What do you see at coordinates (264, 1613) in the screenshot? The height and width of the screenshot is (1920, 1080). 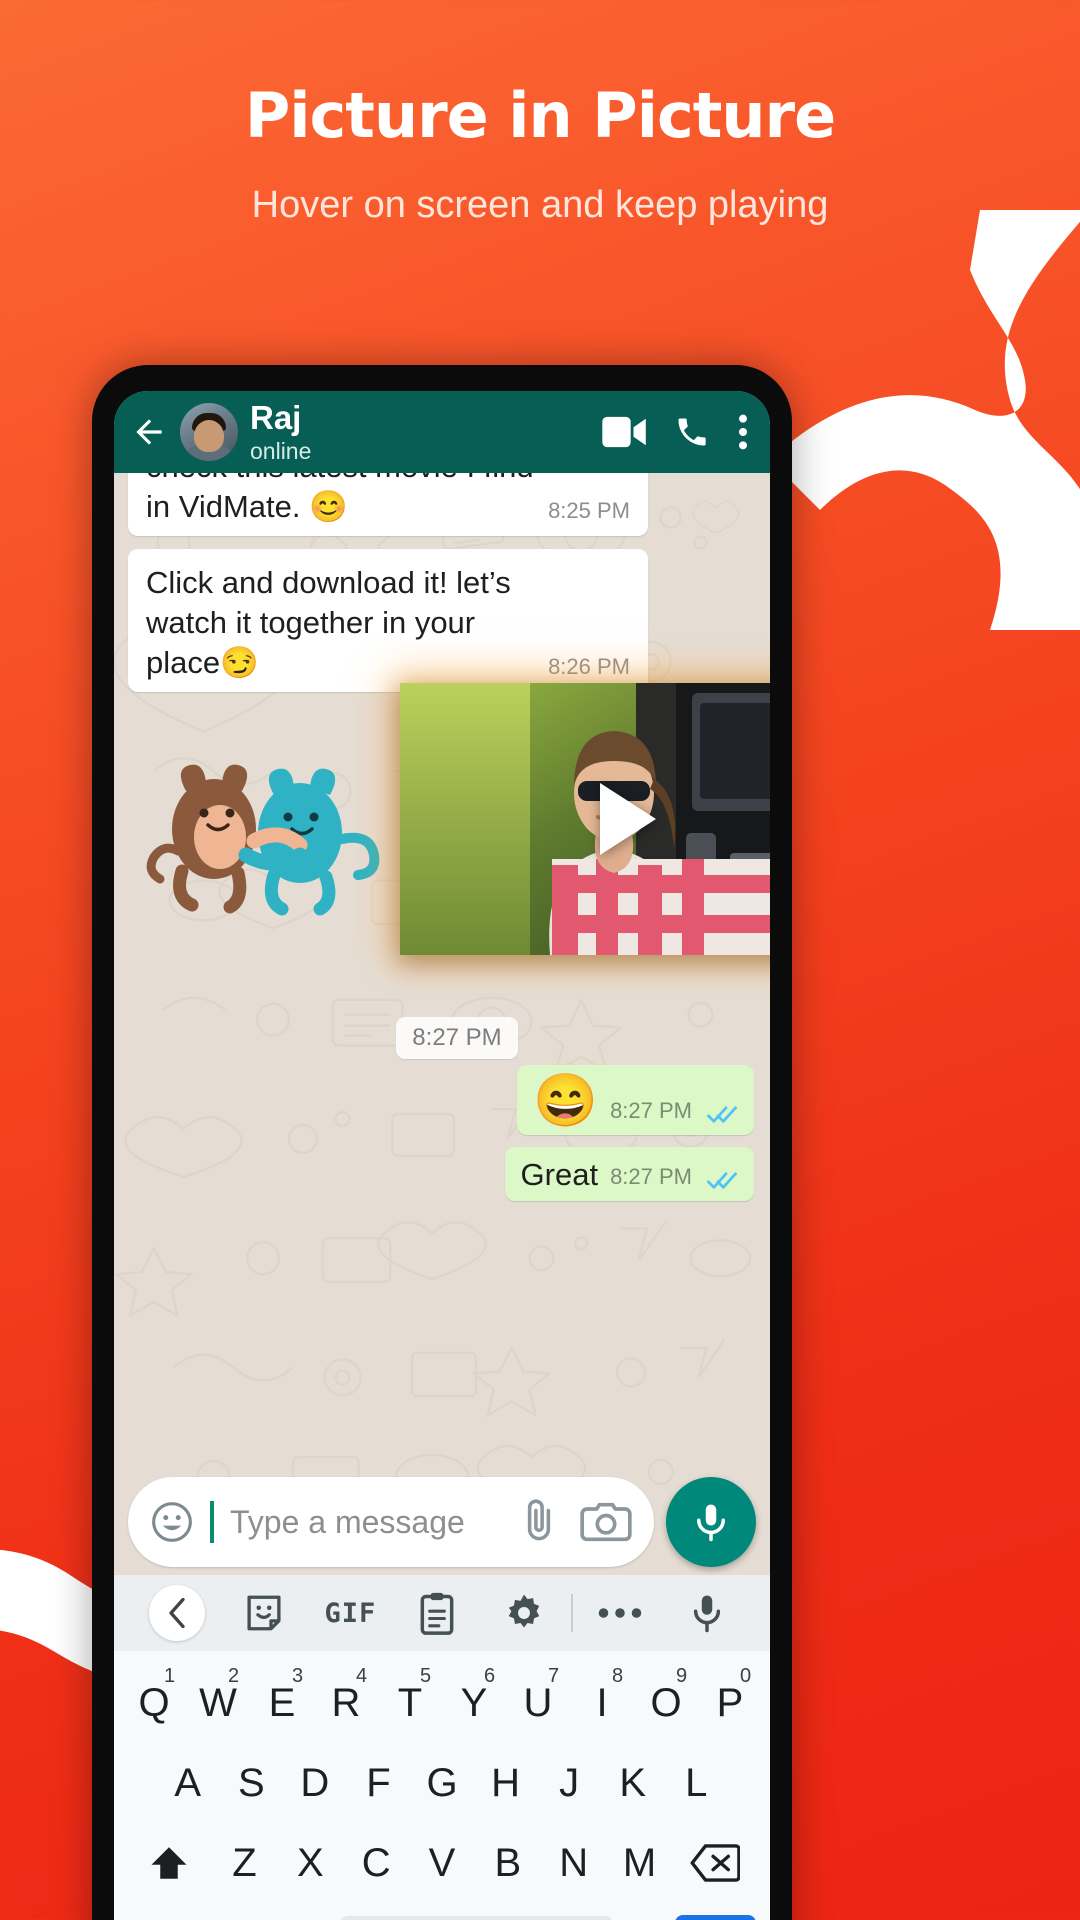 I see `sticker-icon` at bounding box center [264, 1613].